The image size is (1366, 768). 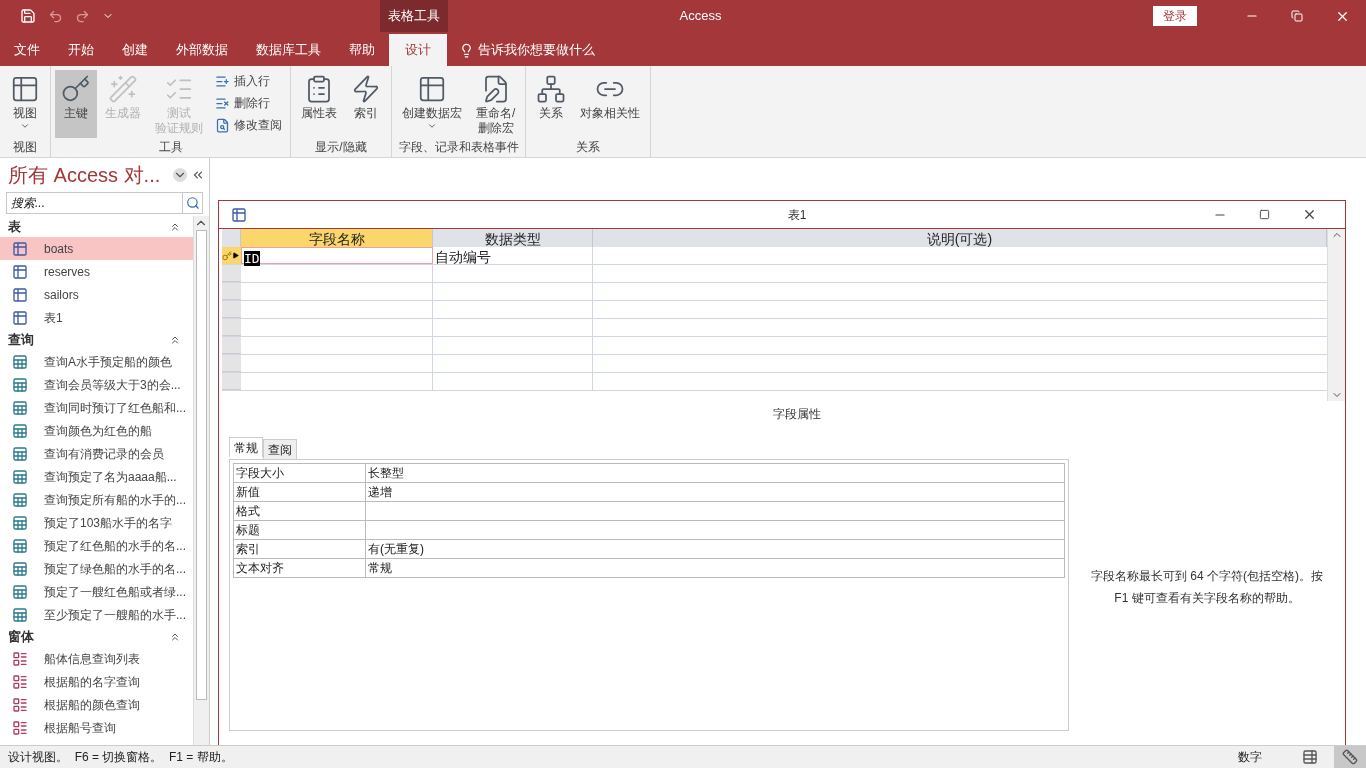 What do you see at coordinates (797, 215) in the screenshot?
I see `window-title: 表1` at bounding box center [797, 215].